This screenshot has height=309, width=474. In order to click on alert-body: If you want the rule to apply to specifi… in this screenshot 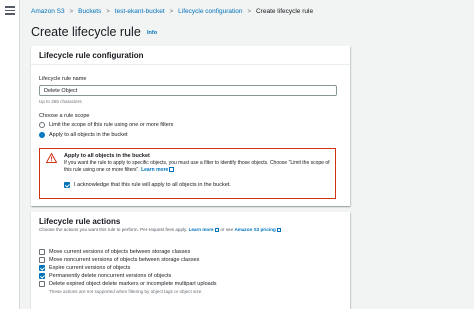, I will do `click(198, 167)`.